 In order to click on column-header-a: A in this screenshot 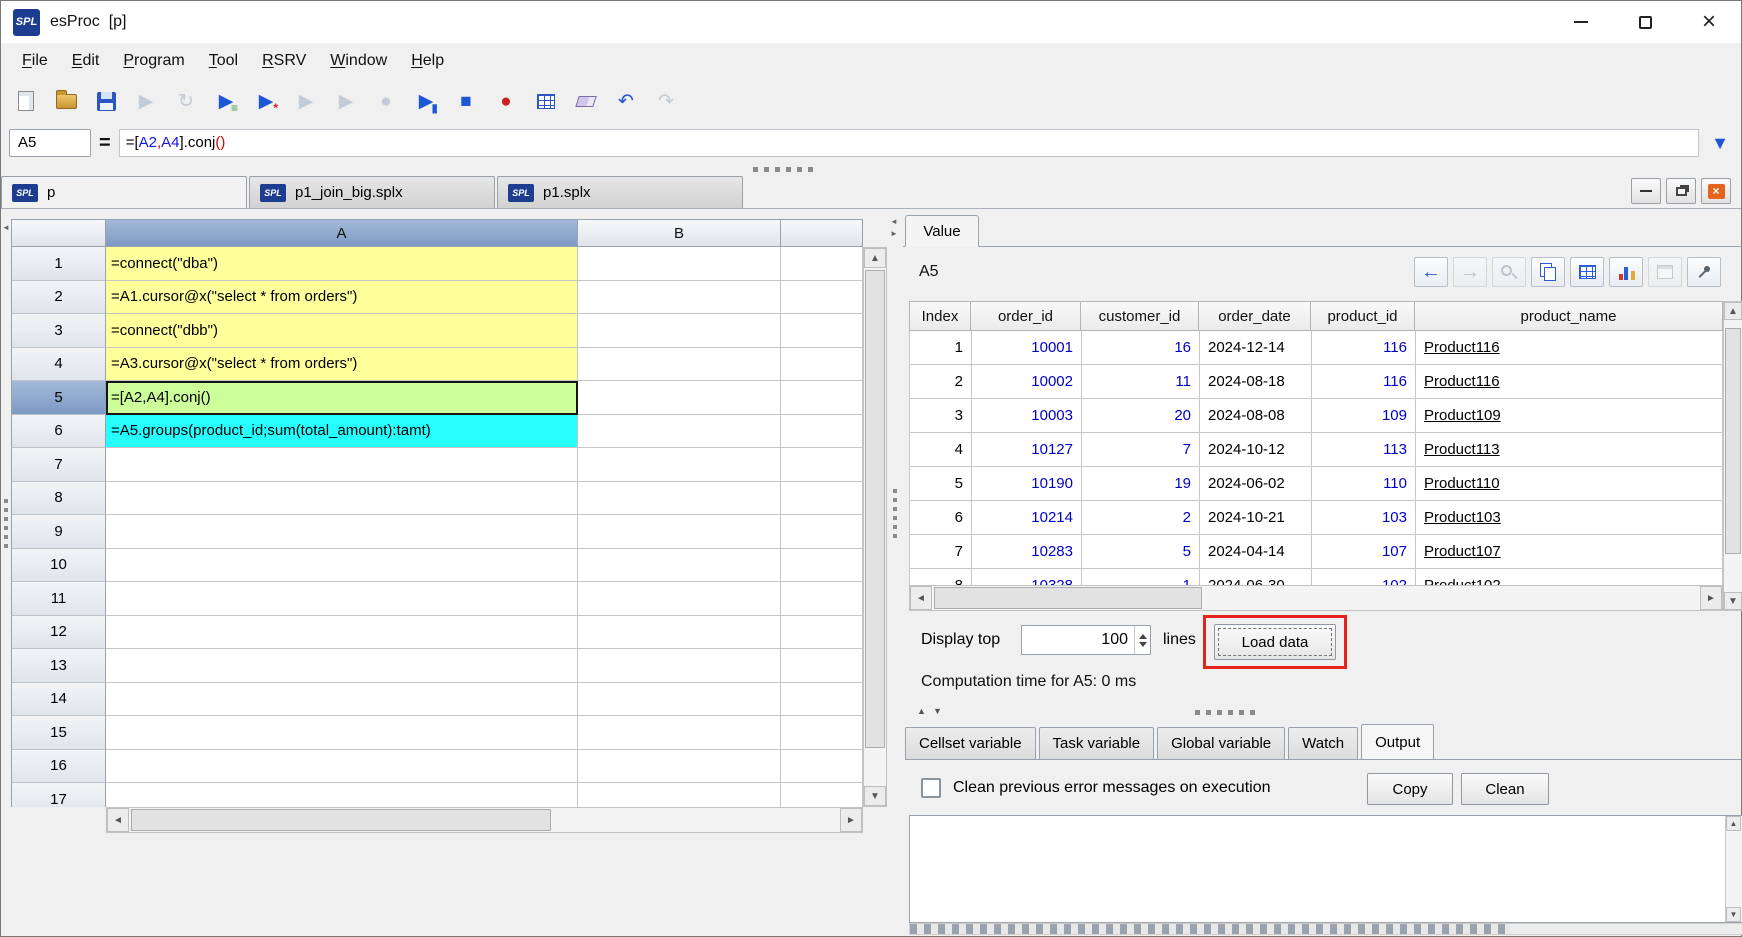, I will do `click(342, 233)`.